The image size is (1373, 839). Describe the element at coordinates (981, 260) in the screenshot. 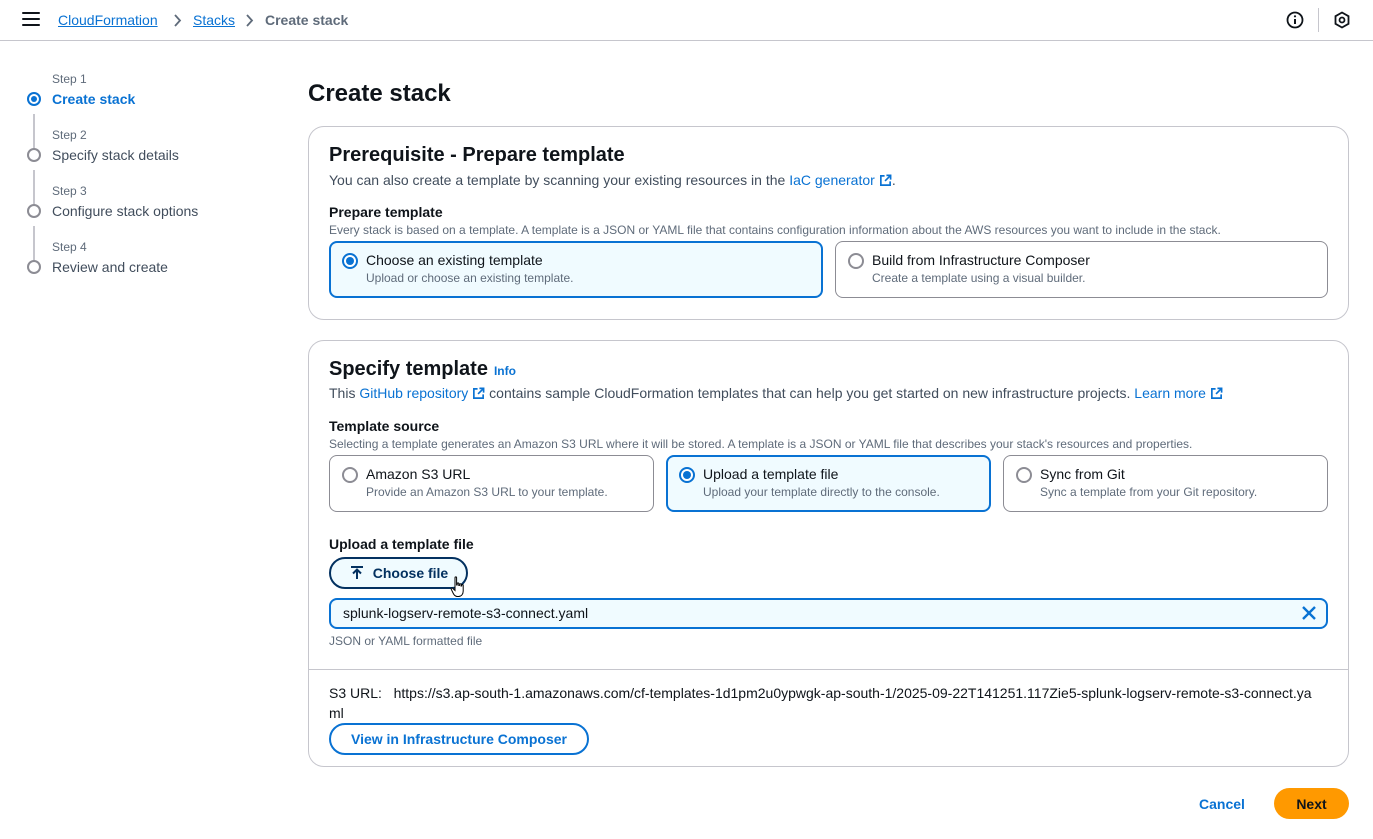

I see `option-title: Build from Infrastructure Composer` at that location.